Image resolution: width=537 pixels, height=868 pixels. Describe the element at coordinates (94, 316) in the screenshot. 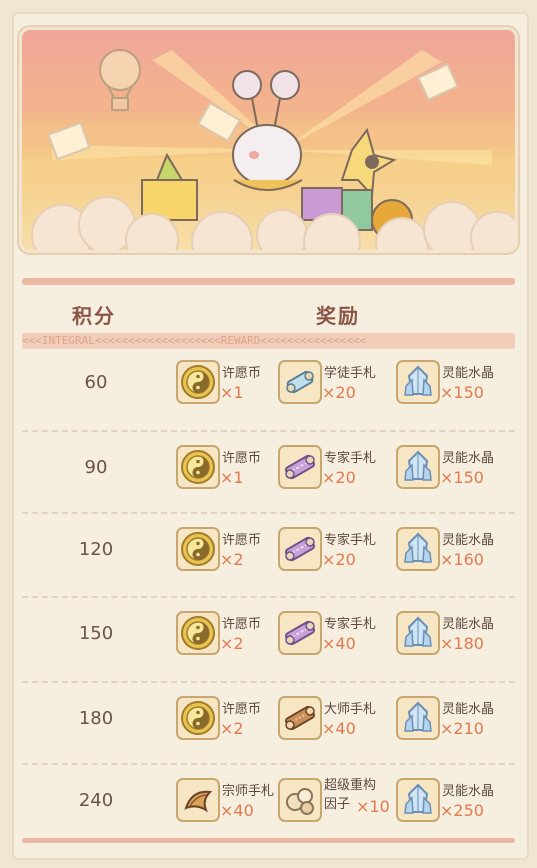

I see `score-column-title: 积分` at that location.